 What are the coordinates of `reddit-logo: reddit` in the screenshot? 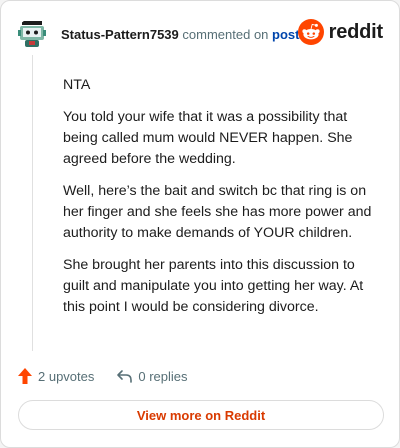 It's located at (340, 32).